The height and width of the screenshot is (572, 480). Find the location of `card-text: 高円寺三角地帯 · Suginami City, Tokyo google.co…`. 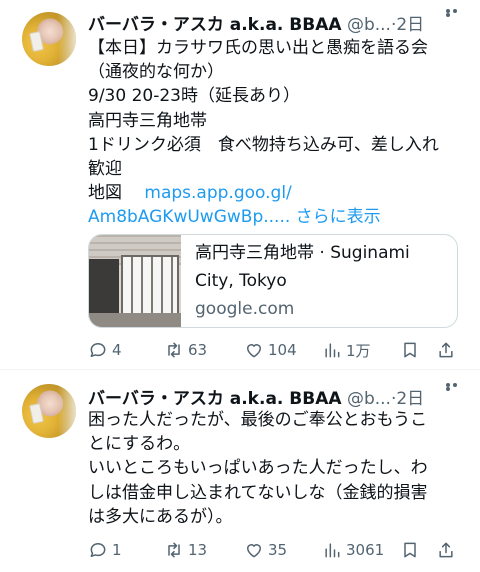

card-text: 高円寺三角地帯 · Suginami City, Tokyo google.co… is located at coordinates (326, 281).